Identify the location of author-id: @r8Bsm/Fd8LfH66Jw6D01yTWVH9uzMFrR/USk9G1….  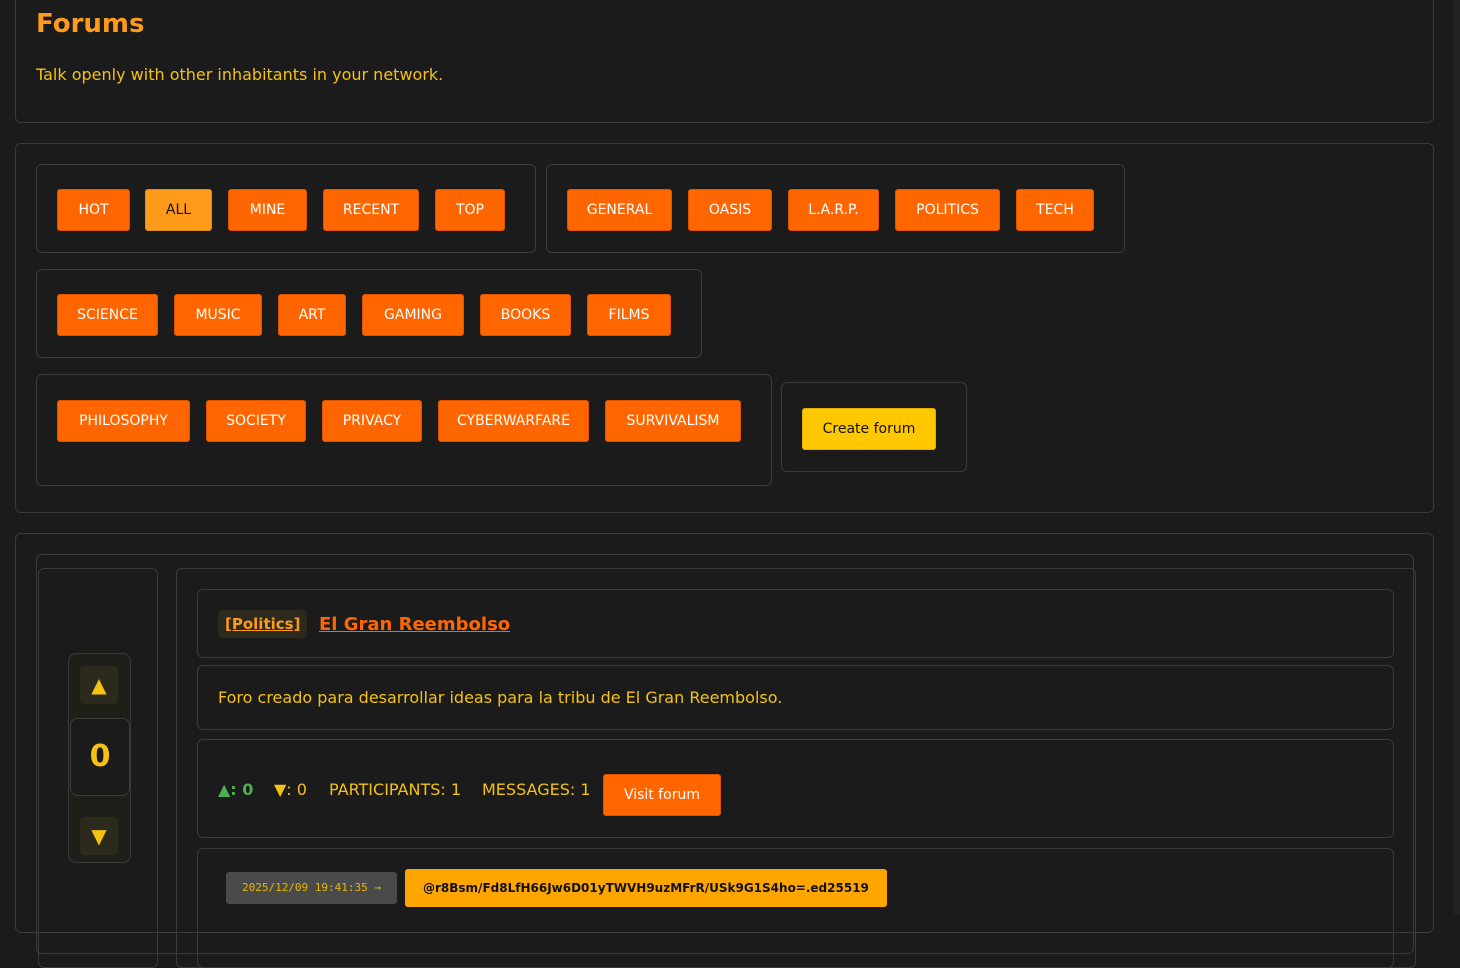
(646, 888).